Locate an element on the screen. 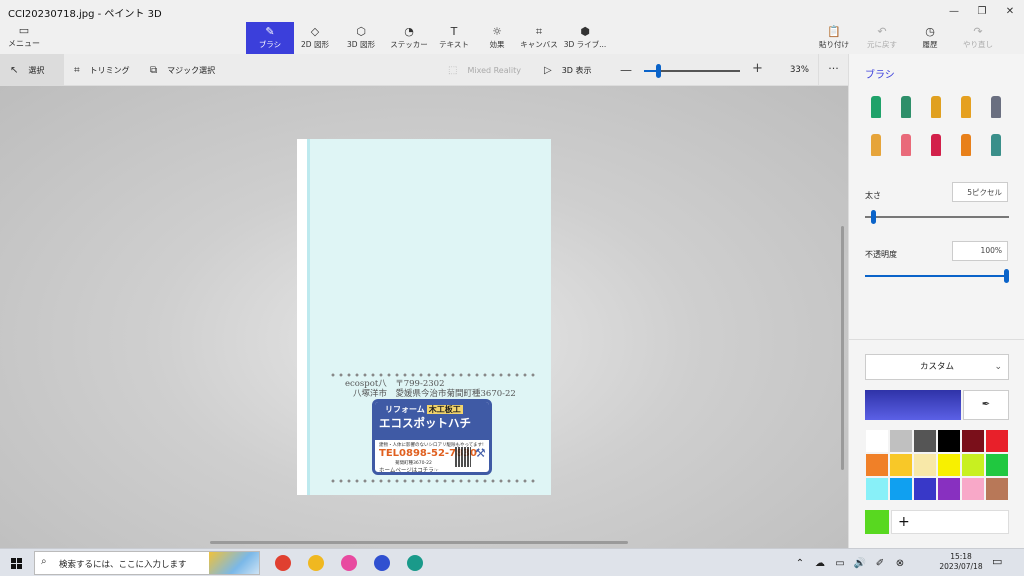  tool-3d-shapes: ⬡ 3D 図形 is located at coordinates (361, 38).